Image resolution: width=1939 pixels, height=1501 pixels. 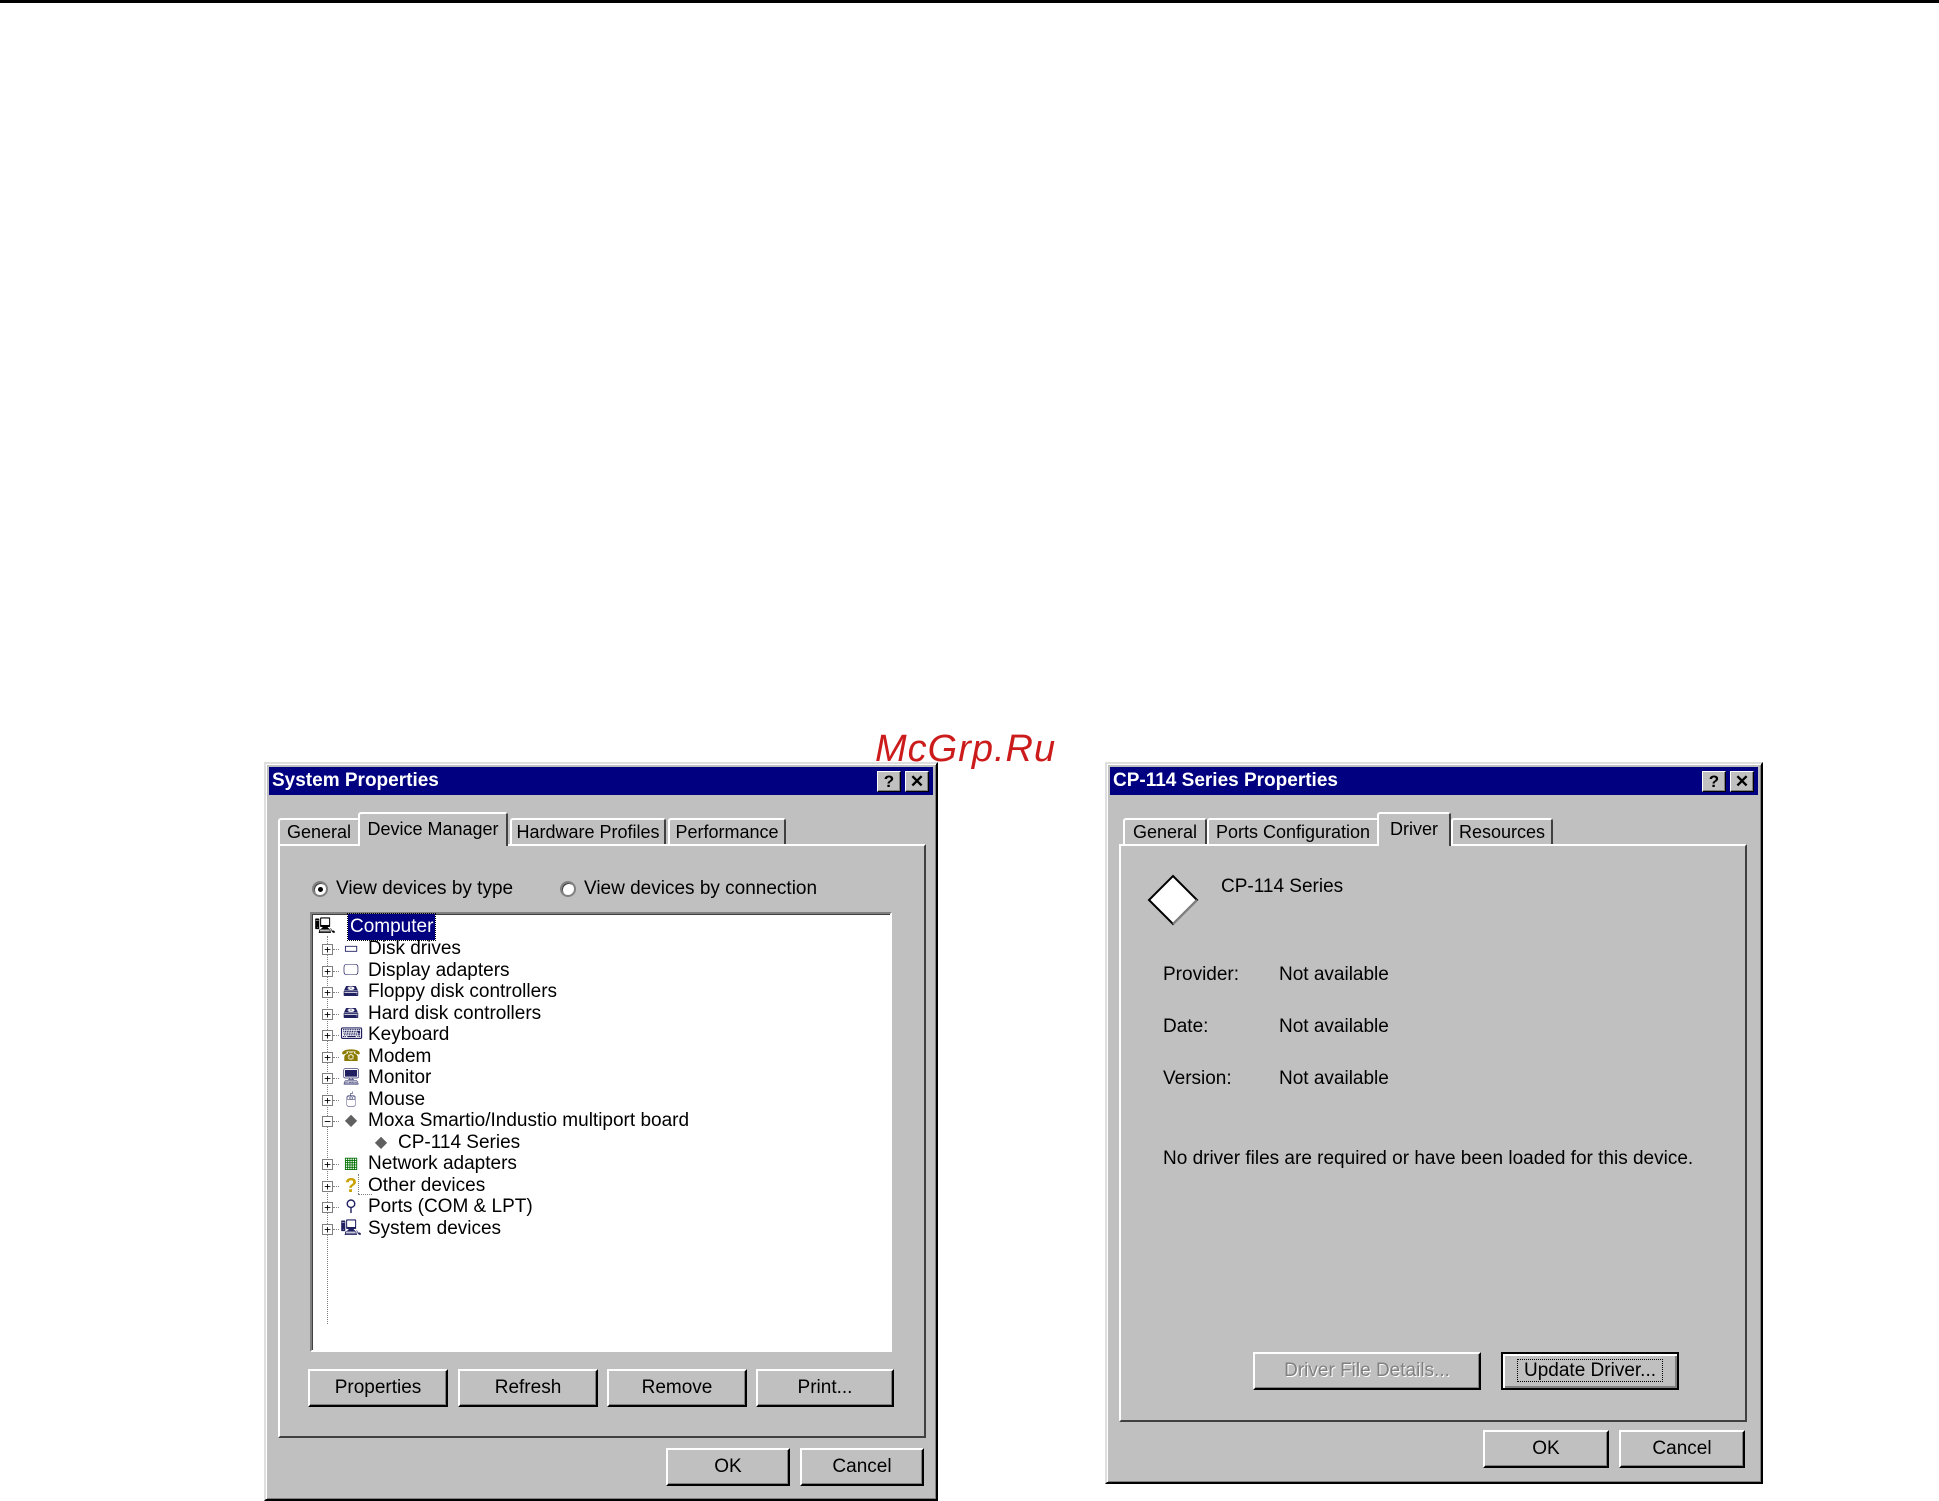 What do you see at coordinates (351, 991) in the screenshot?
I see `floppy-controller-icon: 🖴` at bounding box center [351, 991].